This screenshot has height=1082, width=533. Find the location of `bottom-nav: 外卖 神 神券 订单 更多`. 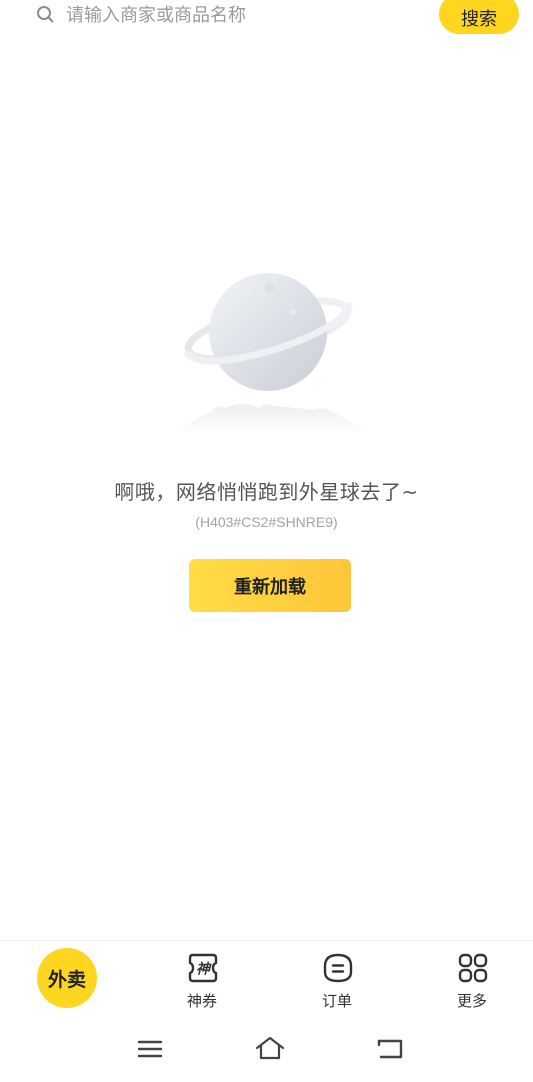

bottom-nav: 外卖 神 神券 订单 更多 is located at coordinates (266, 978).